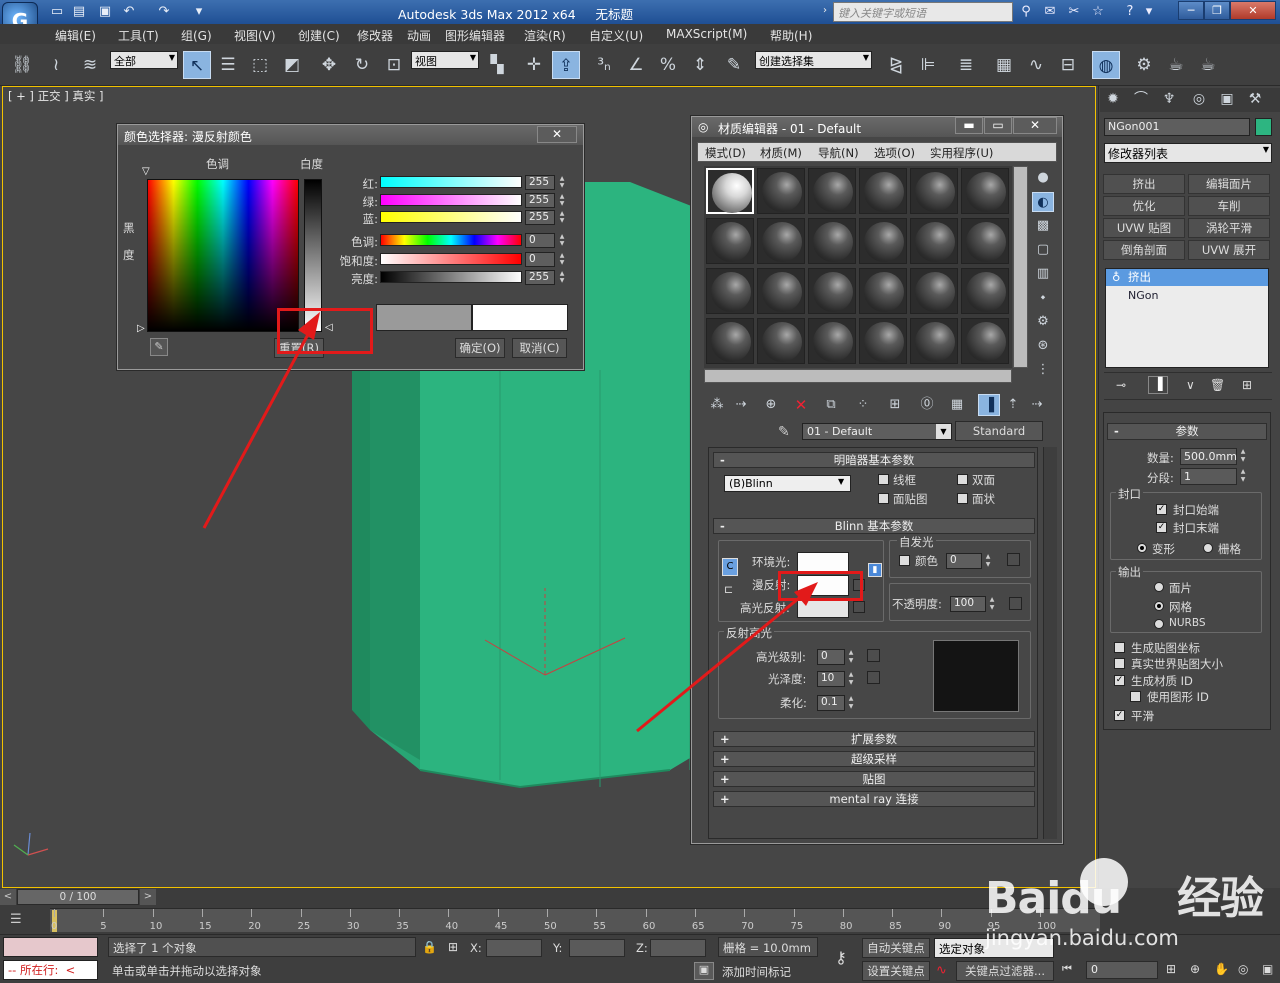  Describe the element at coordinates (698, 926) in the screenshot. I see `timeline-tick-label: 65` at that location.